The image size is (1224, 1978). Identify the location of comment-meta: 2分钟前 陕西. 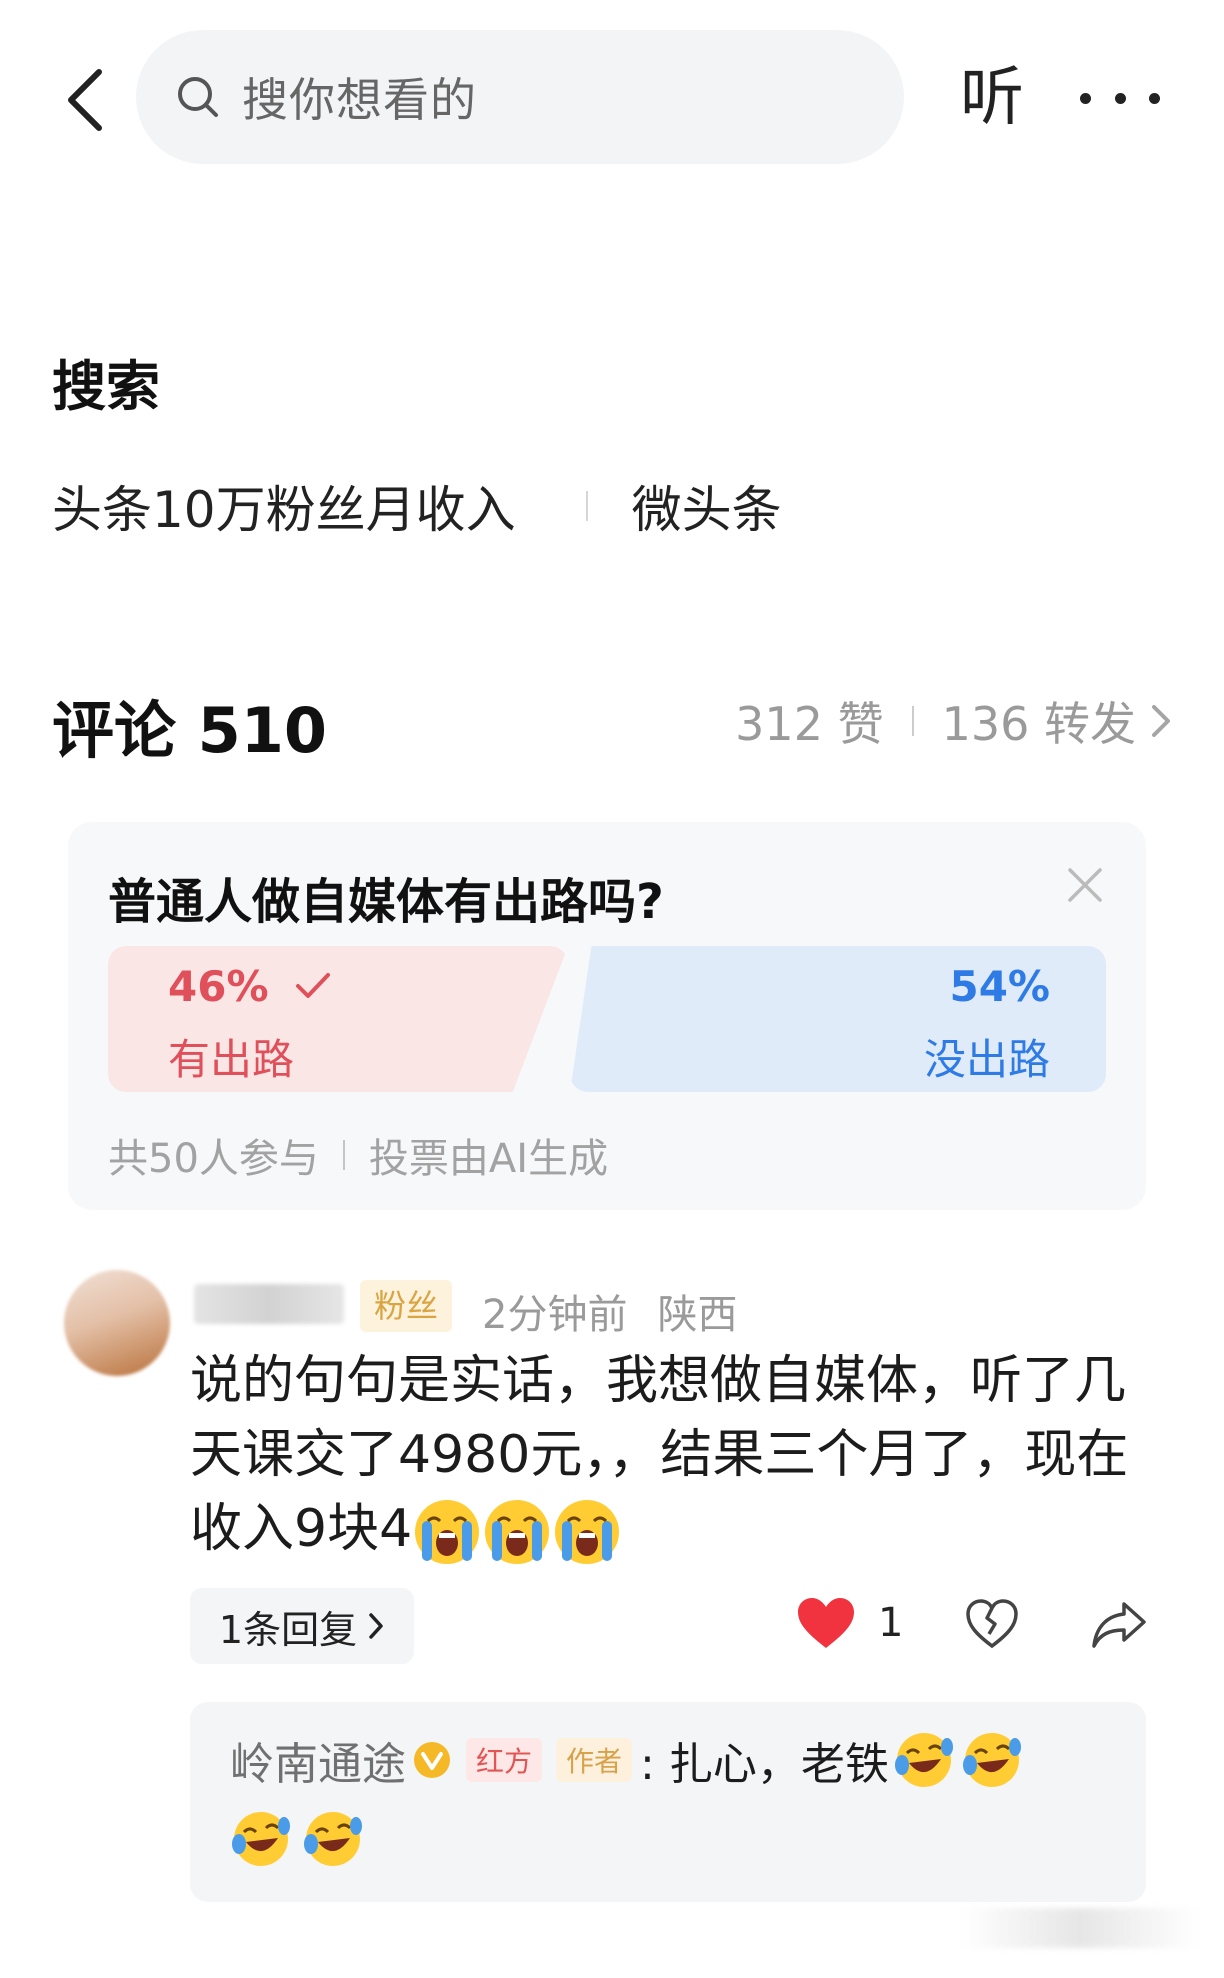
(609, 1311).